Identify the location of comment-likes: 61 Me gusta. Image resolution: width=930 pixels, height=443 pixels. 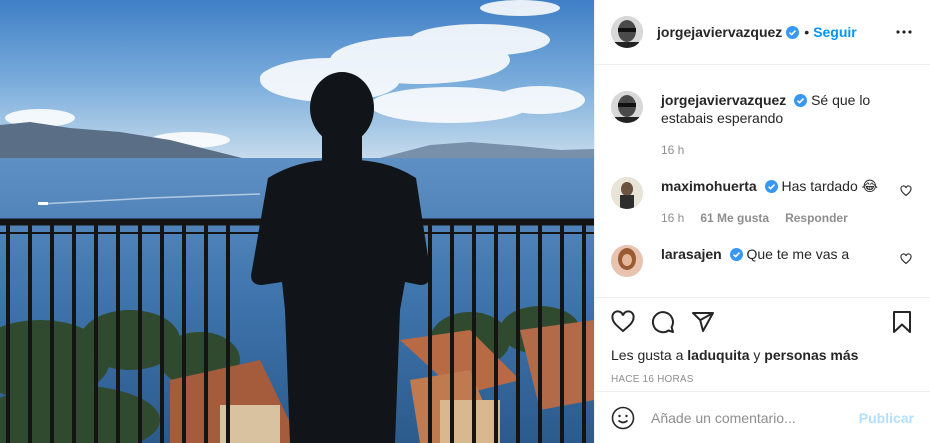
(734, 218).